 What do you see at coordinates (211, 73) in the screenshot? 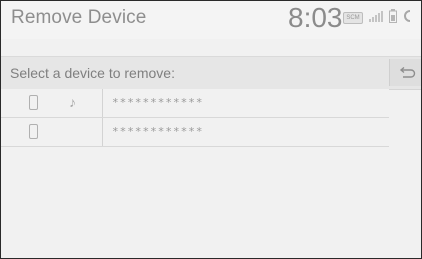
I see `list-header: Select a device to remove:` at bounding box center [211, 73].